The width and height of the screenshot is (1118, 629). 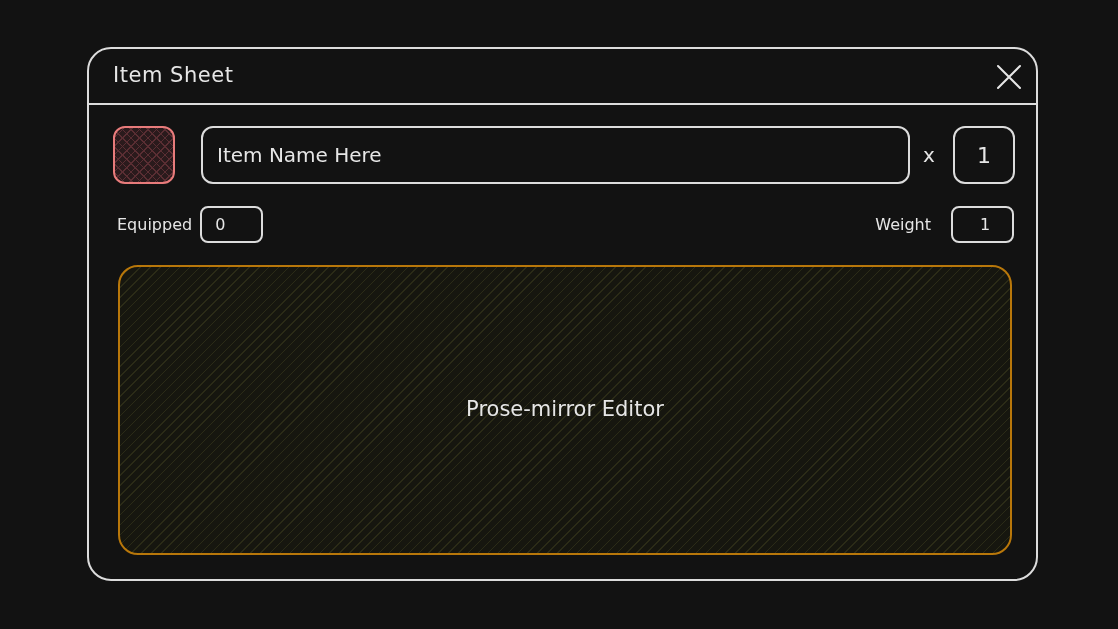 I want to click on window-title: Item Sheet, so click(x=173, y=76).